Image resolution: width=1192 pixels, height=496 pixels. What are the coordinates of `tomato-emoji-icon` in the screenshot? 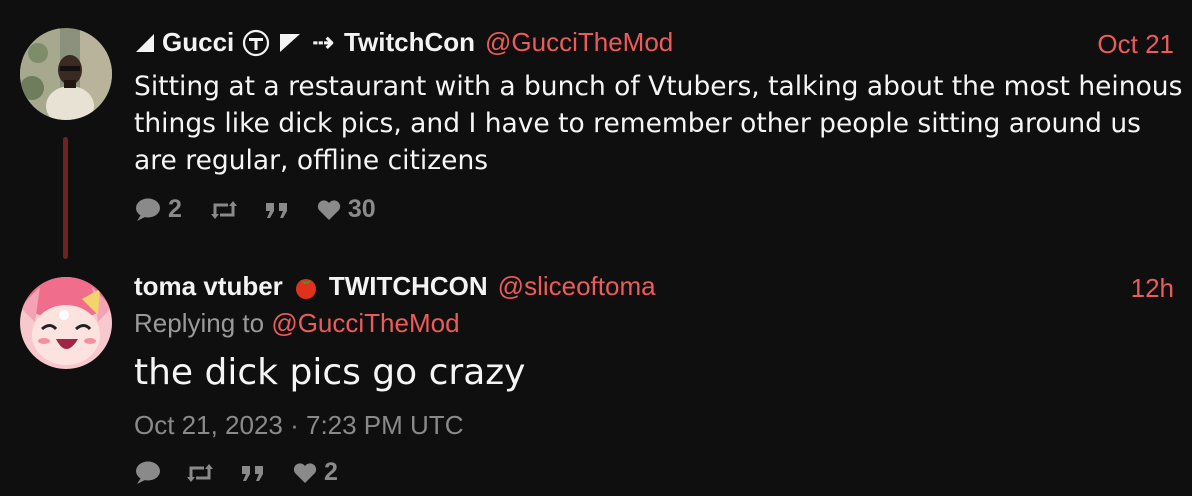 It's located at (305, 288).